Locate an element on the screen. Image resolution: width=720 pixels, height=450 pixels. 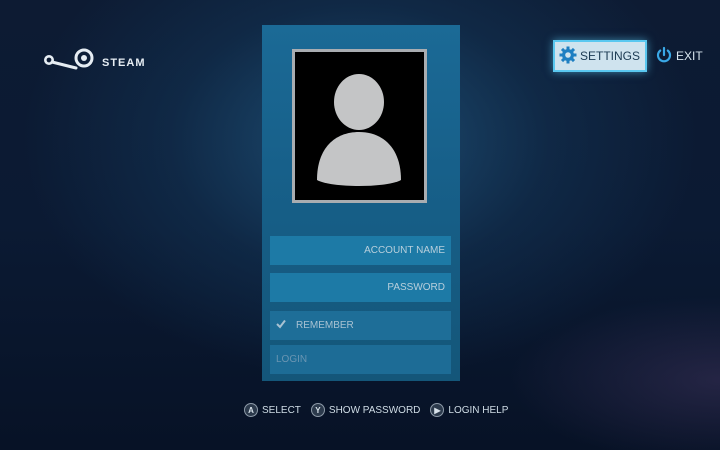
start-button-icon: ▶ is located at coordinates (437, 410).